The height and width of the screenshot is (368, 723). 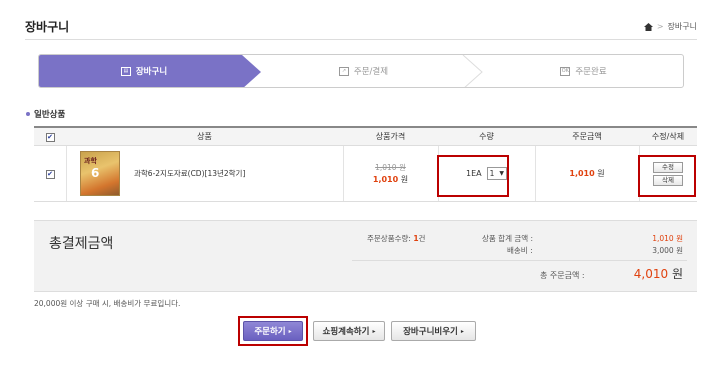 What do you see at coordinates (582, 173) in the screenshot?
I see `order-amount: 1,010` at bounding box center [582, 173].